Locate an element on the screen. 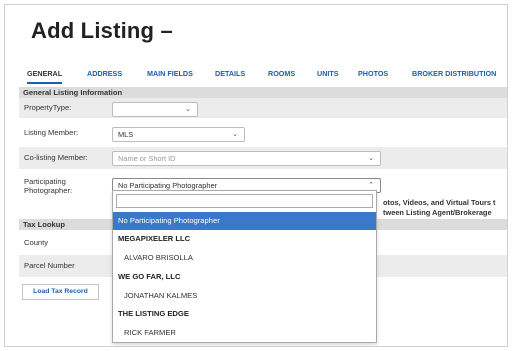 The width and height of the screenshot is (512, 351). co-listing-member-label: Co-listing Member: is located at coordinates (56, 157).